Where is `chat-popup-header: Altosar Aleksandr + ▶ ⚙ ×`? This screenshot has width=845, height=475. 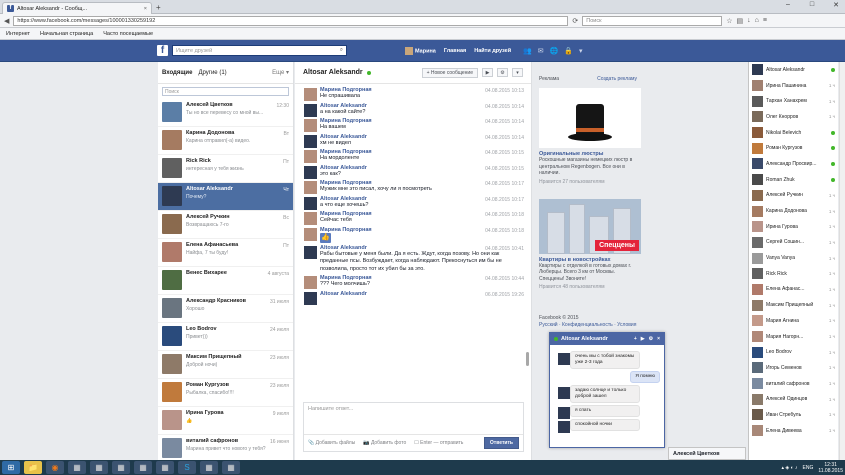
chat-popup-header: Altosar Aleksandr + ▶ ⚙ × is located at coordinates (607, 339).